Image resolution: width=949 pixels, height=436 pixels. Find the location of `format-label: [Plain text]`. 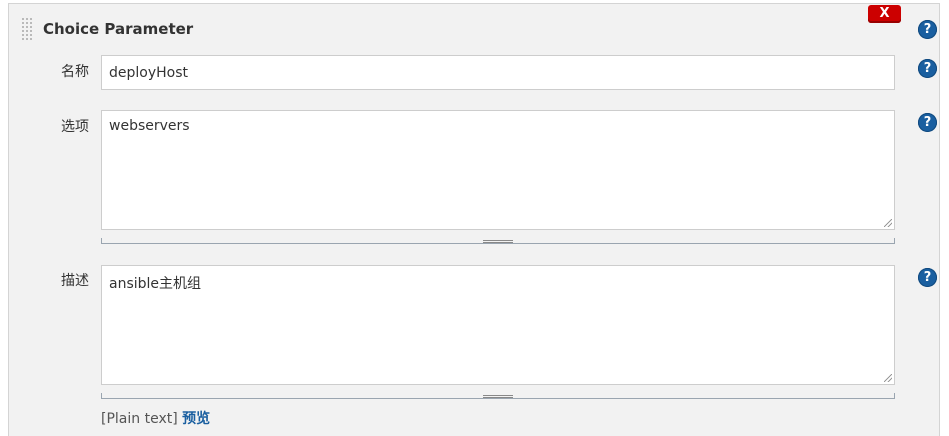

format-label: [Plain text] is located at coordinates (139, 419).